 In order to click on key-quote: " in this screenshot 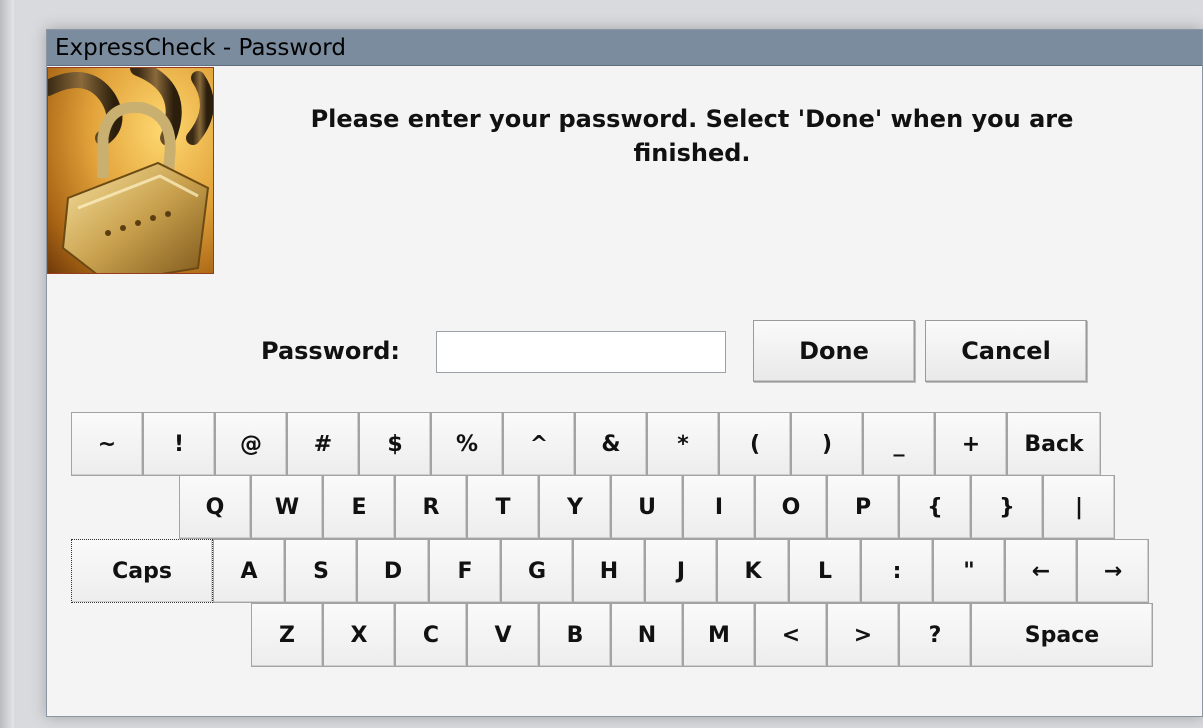, I will do `click(969, 571)`.